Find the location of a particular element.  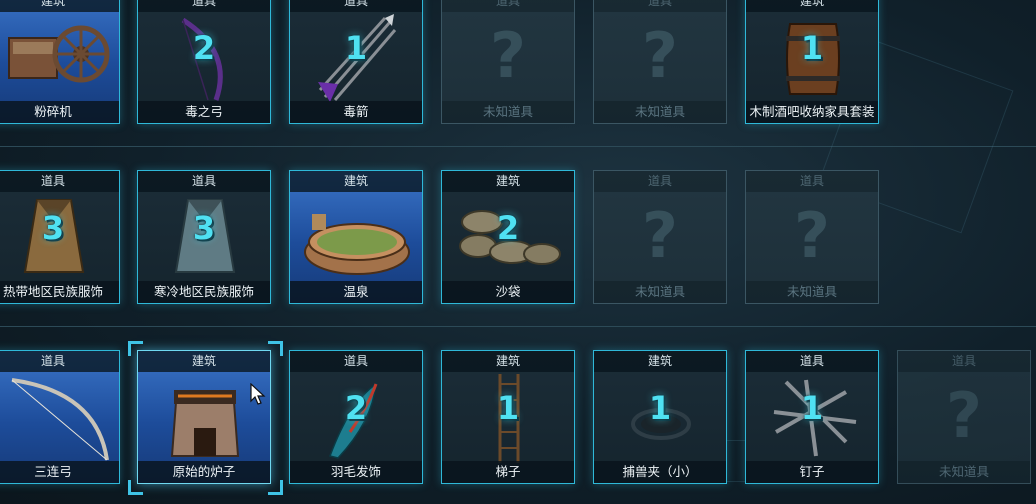

item-card-tropical-outfit: 道具 3 热带地区民族服饰 is located at coordinates (60, 237).